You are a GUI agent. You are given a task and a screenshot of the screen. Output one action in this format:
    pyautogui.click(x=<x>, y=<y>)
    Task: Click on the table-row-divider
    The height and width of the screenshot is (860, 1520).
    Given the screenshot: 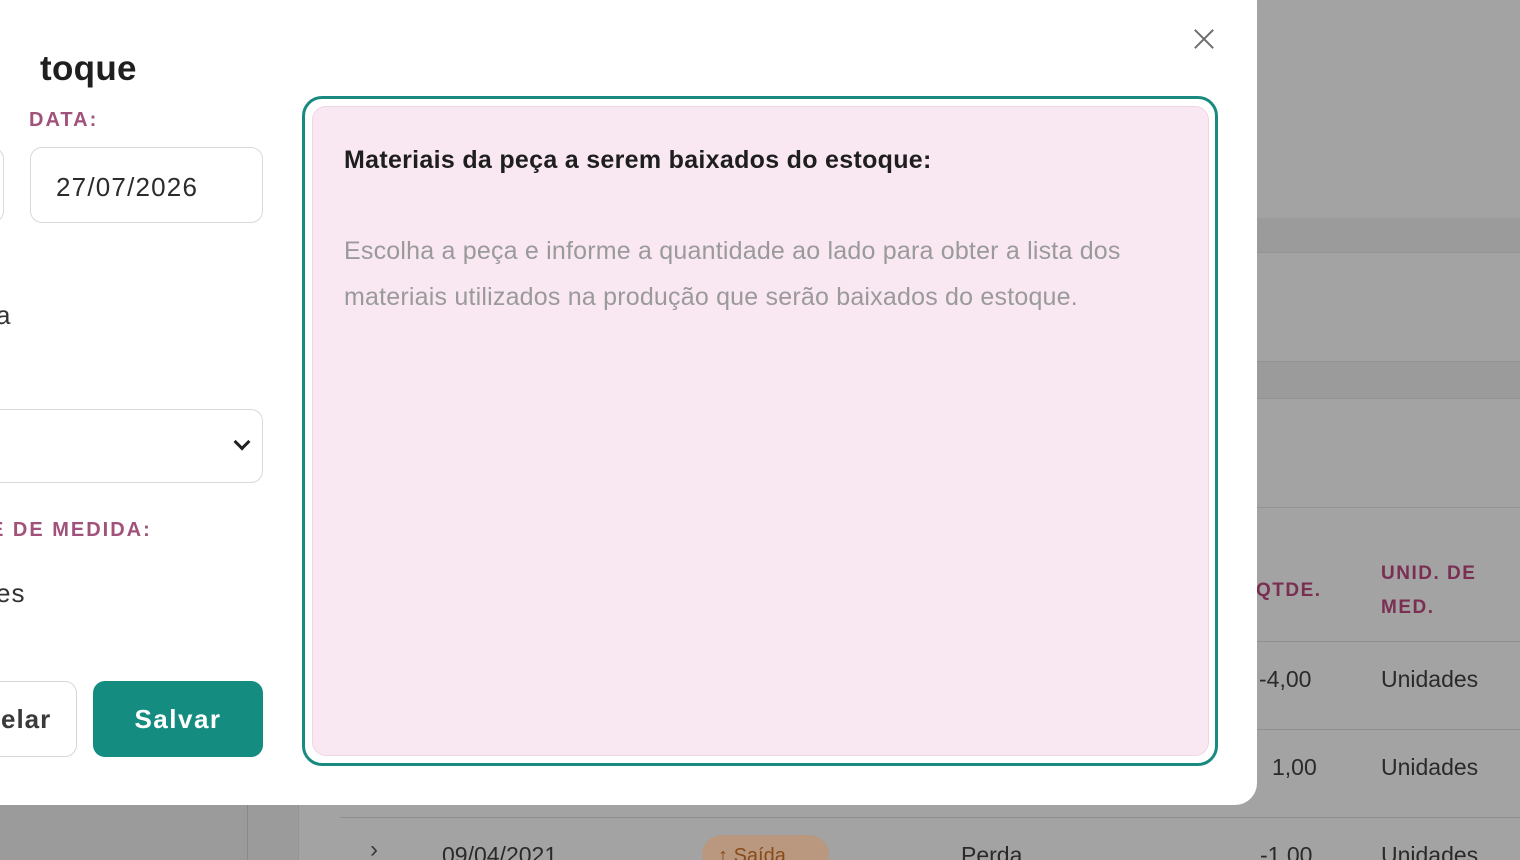 What is the action you would take?
    pyautogui.click(x=930, y=817)
    